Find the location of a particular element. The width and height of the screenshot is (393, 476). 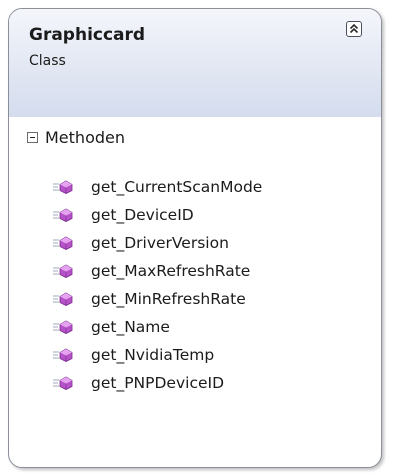

method-name: get_DriverVersion is located at coordinates (160, 243).